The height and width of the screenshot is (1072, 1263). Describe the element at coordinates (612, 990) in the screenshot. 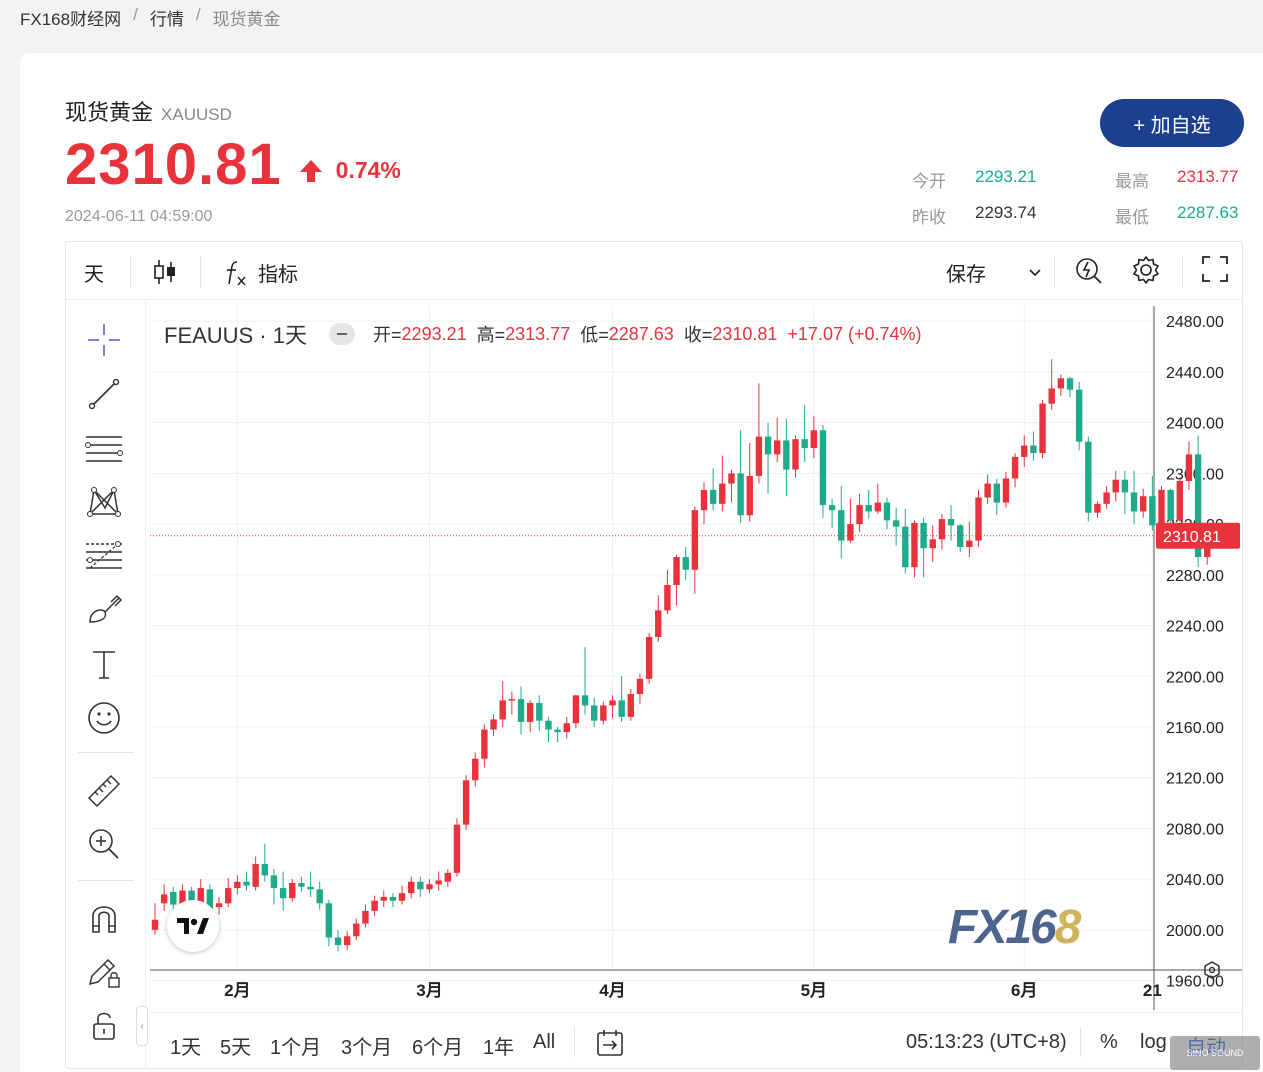

I see `x-tick-label: 4月` at that location.